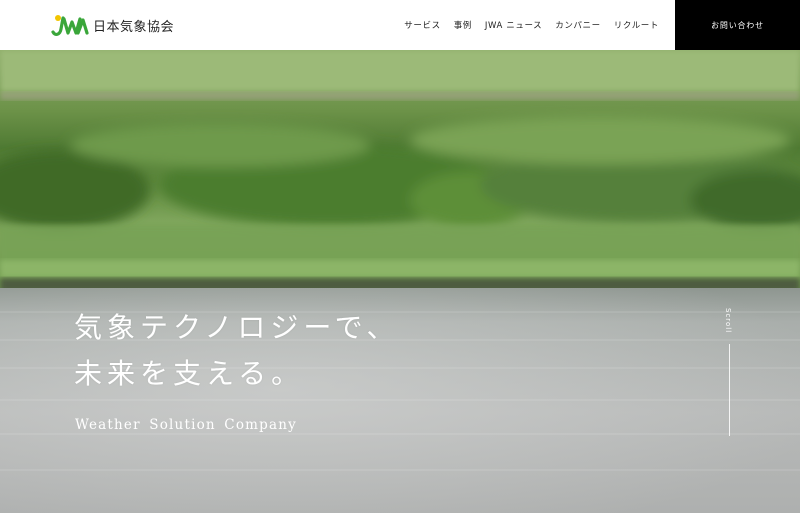 Image resolution: width=800 pixels, height=513 pixels. I want to click on hero-title-line-2: 未来を支える。, so click(189, 373).